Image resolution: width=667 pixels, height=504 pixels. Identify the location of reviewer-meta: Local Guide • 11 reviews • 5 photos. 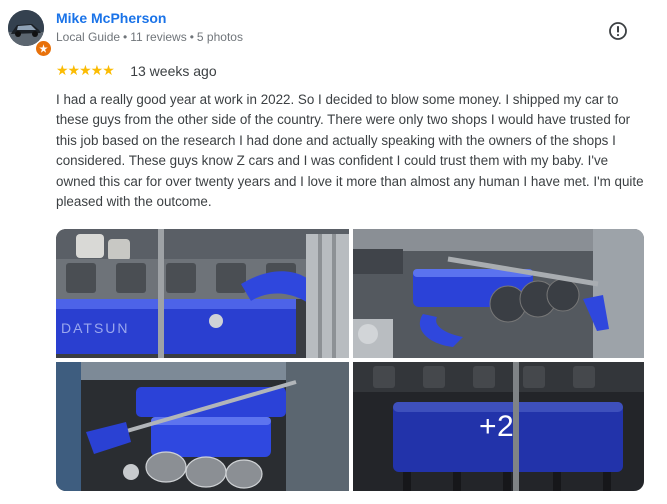
(149, 37).